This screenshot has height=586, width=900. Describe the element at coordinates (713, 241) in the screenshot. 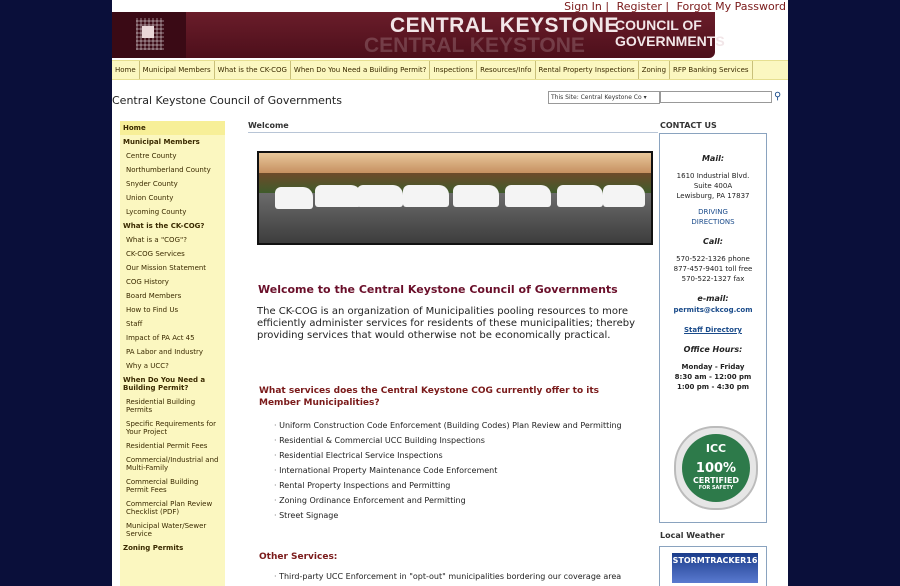

I see `call-label: Call:` at that location.